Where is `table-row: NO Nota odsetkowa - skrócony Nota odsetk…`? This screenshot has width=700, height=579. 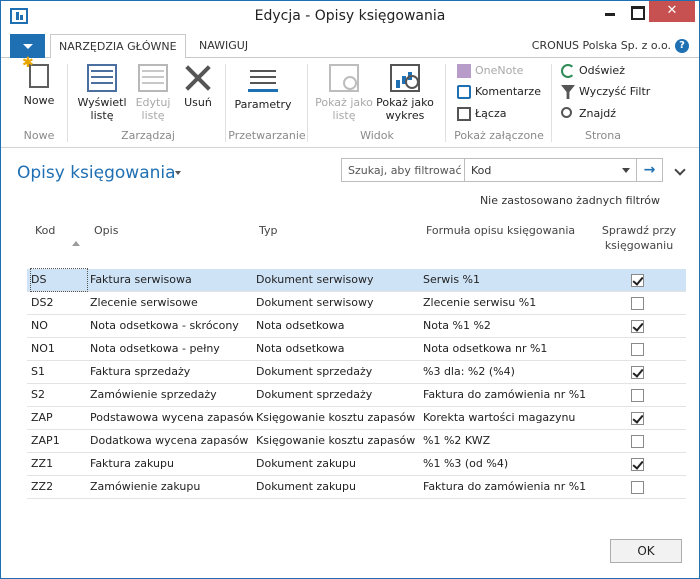
table-row: NO Nota odsetkowa - skrócony Nota odsetk… is located at coordinates (356, 326).